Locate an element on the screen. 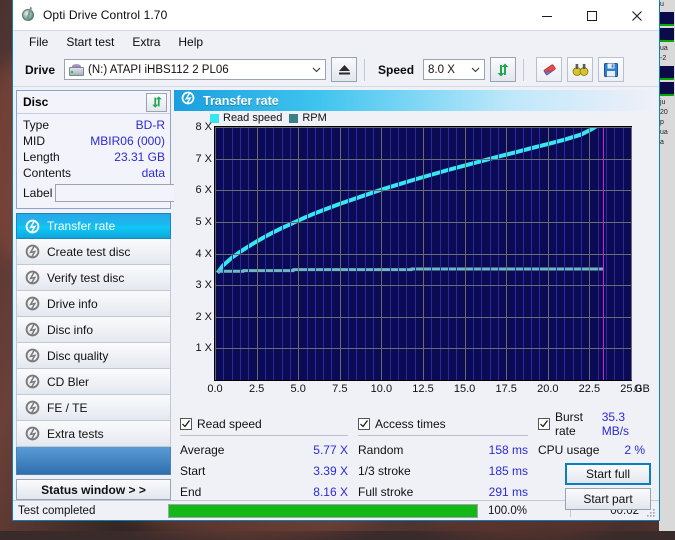 The image size is (675, 540). stat-row-average: Average 5.77 X is located at coordinates (269, 449).